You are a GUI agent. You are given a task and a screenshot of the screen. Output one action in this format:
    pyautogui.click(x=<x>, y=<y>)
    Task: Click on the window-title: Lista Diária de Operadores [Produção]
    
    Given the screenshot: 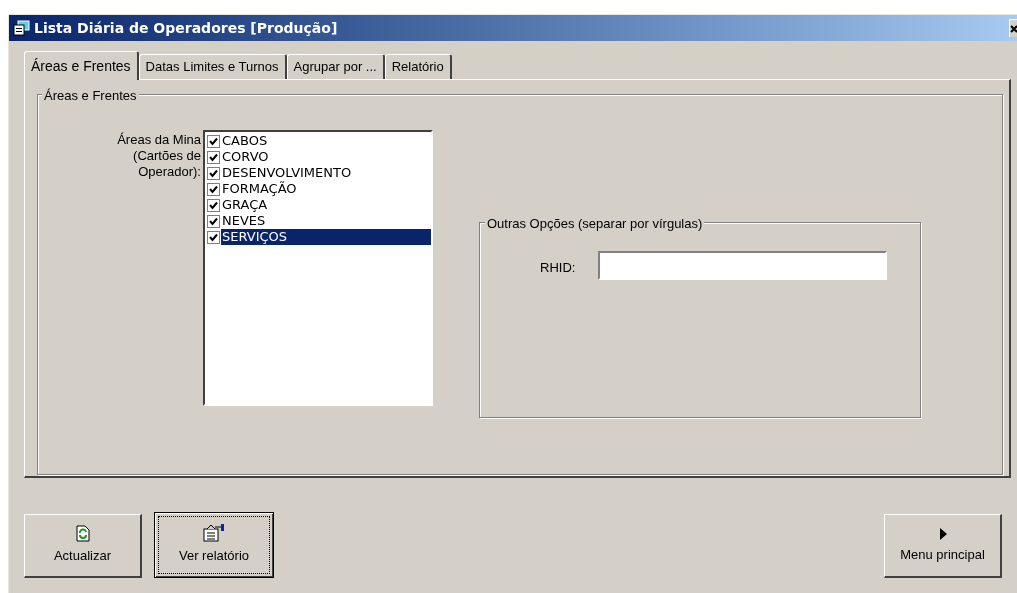 What is the action you would take?
    pyautogui.click(x=186, y=28)
    